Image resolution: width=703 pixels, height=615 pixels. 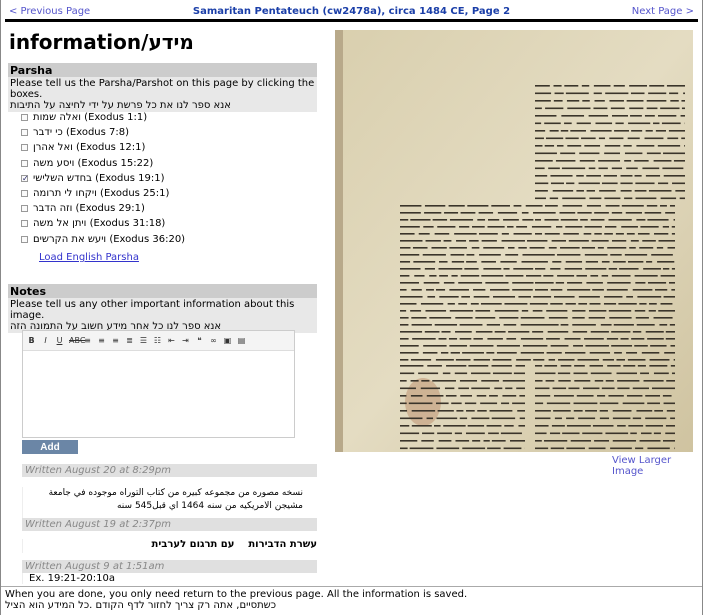 What do you see at coordinates (87, 340) in the screenshot?
I see `align-left-icon: ≡` at bounding box center [87, 340].